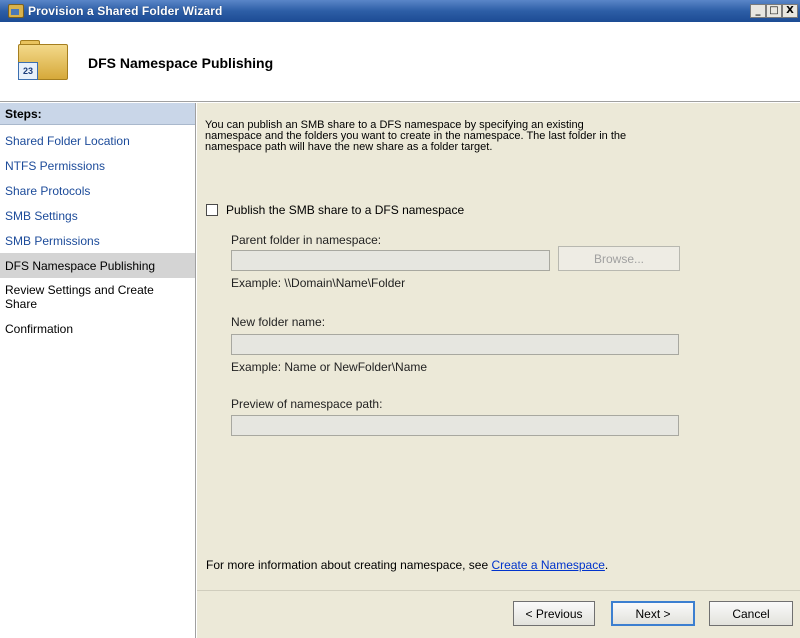  I want to click on step-ntfs-permissions: NTFS Permissions, so click(97, 166).